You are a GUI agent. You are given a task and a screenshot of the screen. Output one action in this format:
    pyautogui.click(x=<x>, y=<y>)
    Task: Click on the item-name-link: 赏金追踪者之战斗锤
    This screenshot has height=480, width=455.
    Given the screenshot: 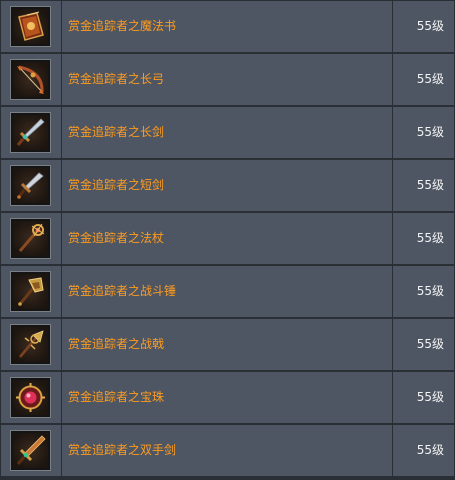 What is the action you would take?
    pyautogui.click(x=122, y=291)
    